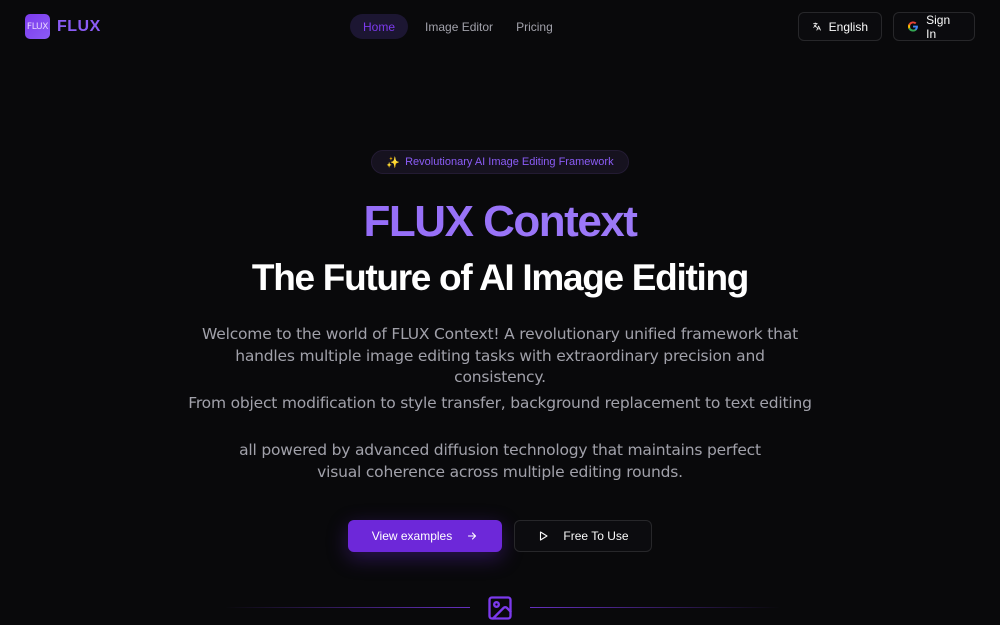 The height and width of the screenshot is (625, 1000). What do you see at coordinates (500, 608) in the screenshot?
I see `image-icon` at bounding box center [500, 608].